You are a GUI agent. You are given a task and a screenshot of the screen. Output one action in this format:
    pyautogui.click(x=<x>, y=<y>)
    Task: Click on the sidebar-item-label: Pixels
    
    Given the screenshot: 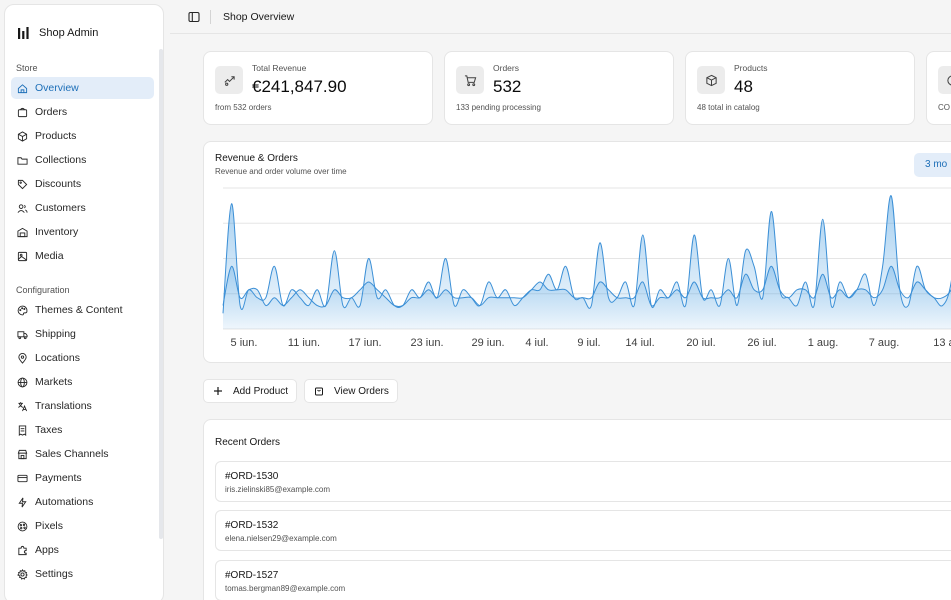 What is the action you would take?
    pyautogui.click(x=49, y=526)
    